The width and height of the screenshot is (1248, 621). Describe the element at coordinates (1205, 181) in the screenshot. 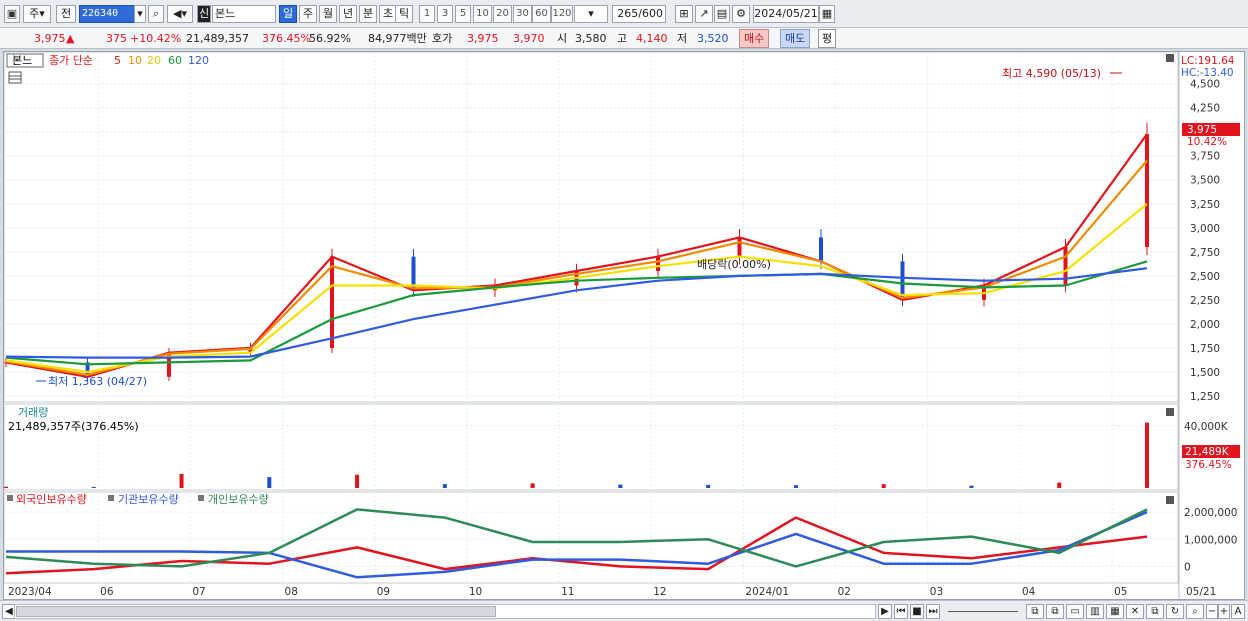

I see `price-tick-label: 3,500` at that location.